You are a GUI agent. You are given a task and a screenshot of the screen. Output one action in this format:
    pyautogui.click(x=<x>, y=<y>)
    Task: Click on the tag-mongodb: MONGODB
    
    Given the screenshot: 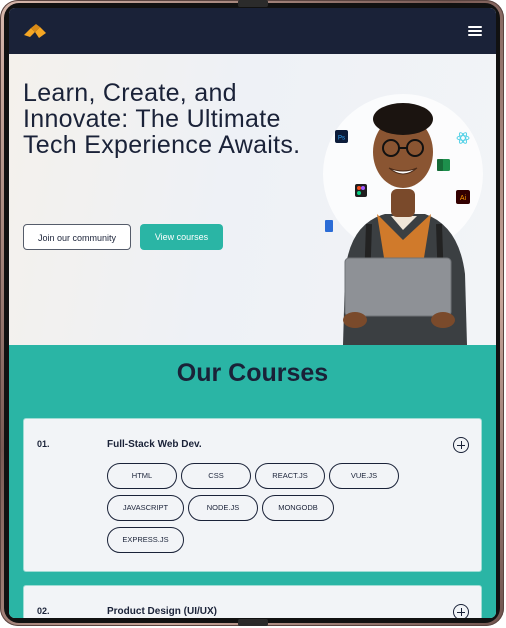 What is the action you would take?
    pyautogui.click(x=298, y=508)
    